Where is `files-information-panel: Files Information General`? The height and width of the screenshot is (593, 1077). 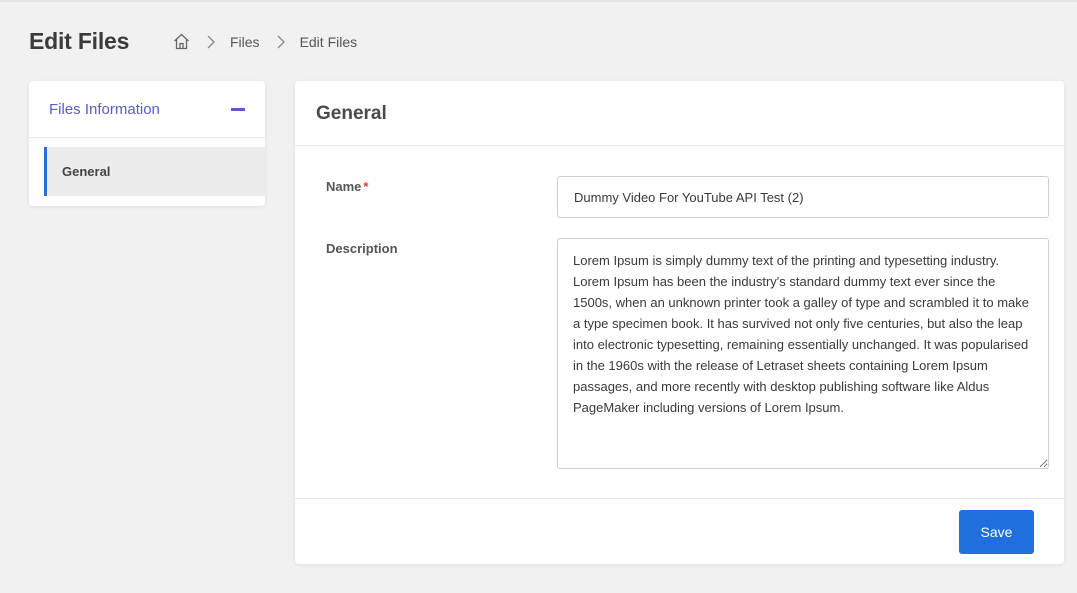
files-information-panel: Files Information General is located at coordinates (147, 143).